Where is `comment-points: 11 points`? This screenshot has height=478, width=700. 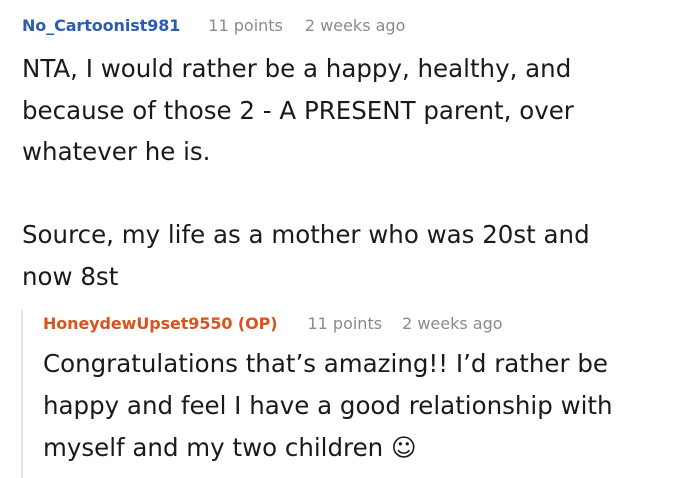
comment-points: 11 points is located at coordinates (245, 25).